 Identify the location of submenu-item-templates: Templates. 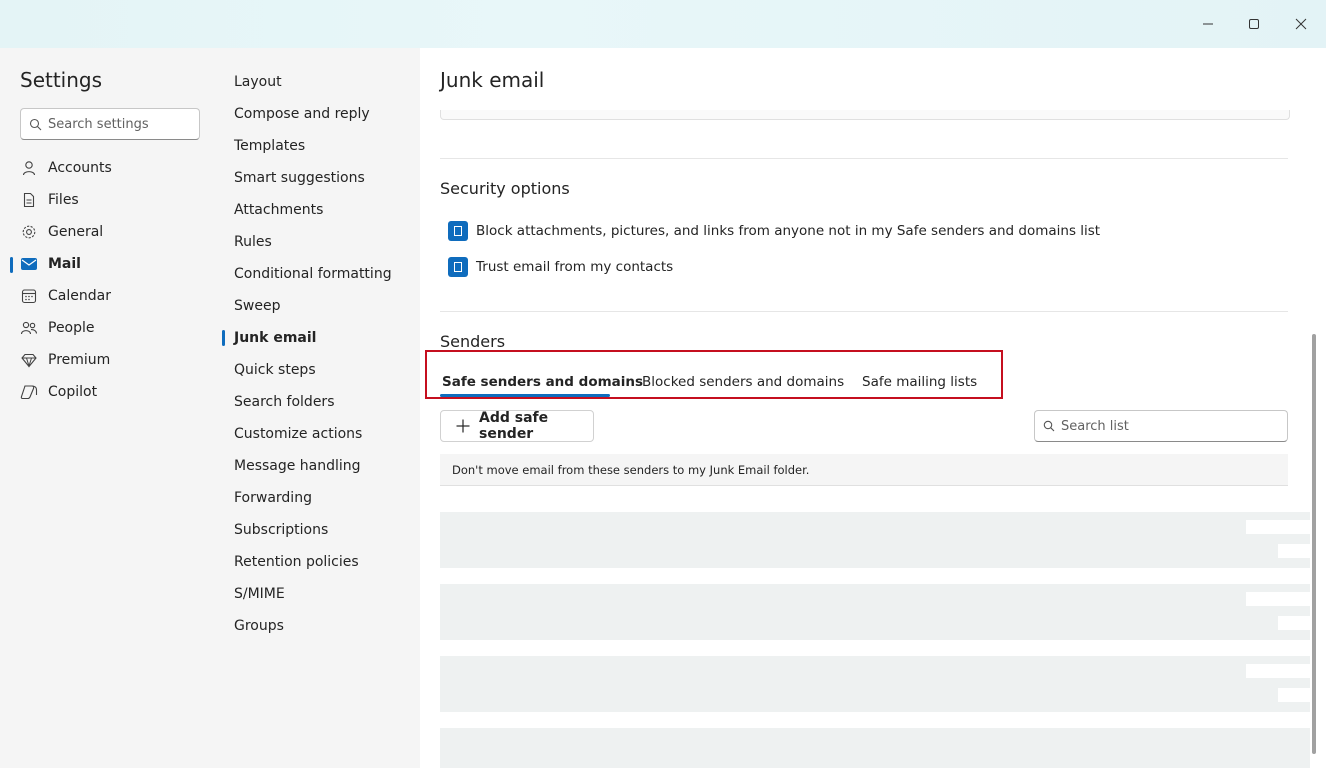
(269, 146).